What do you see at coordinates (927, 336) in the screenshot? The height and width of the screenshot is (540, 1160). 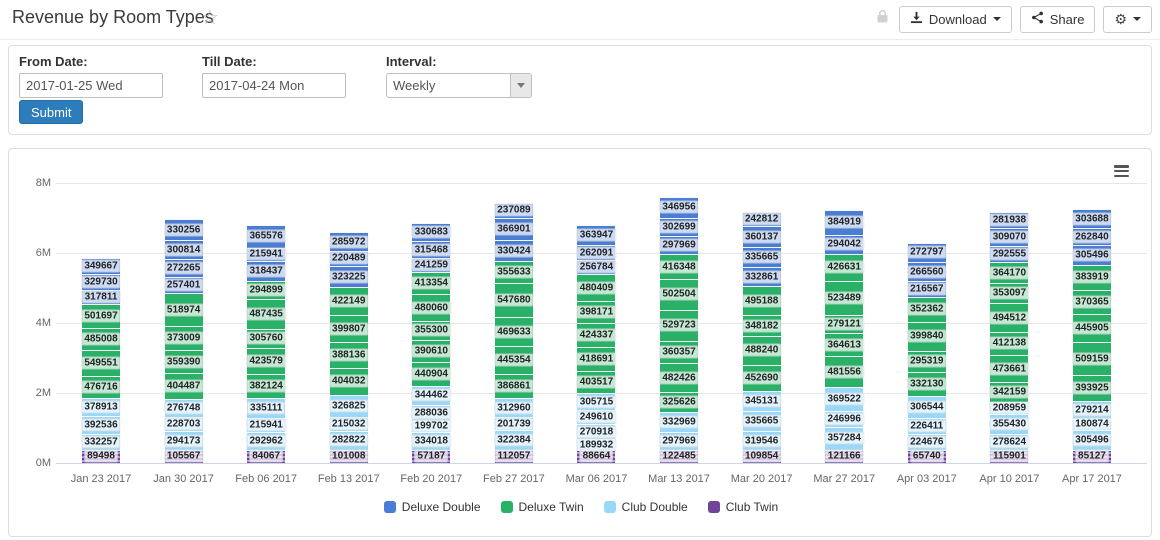 I see `bar-segment-deluxe-twin: 399840` at bounding box center [927, 336].